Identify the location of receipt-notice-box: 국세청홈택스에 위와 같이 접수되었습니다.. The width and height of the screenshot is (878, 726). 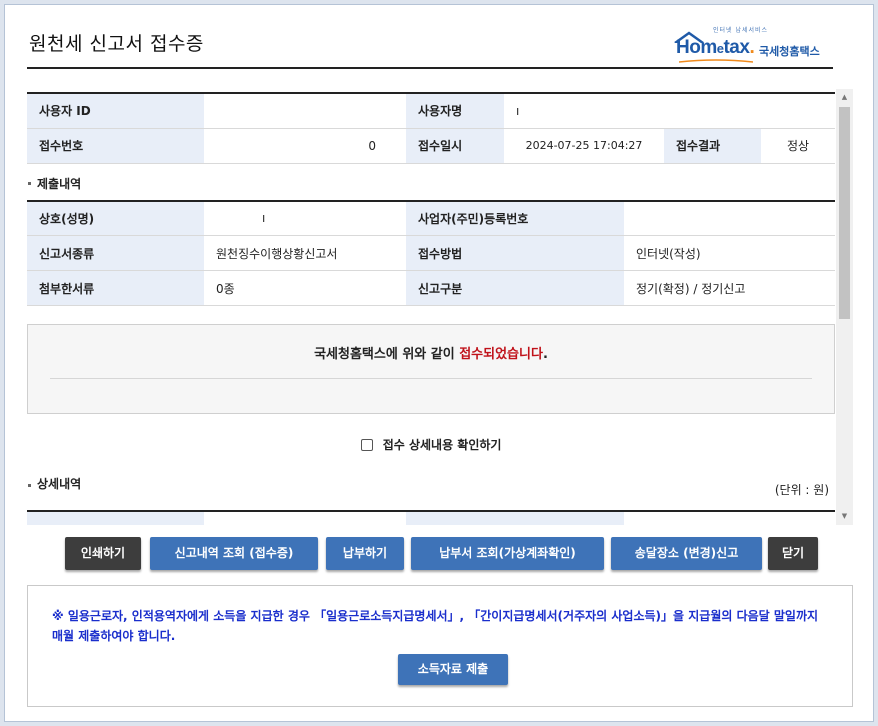
(431, 369).